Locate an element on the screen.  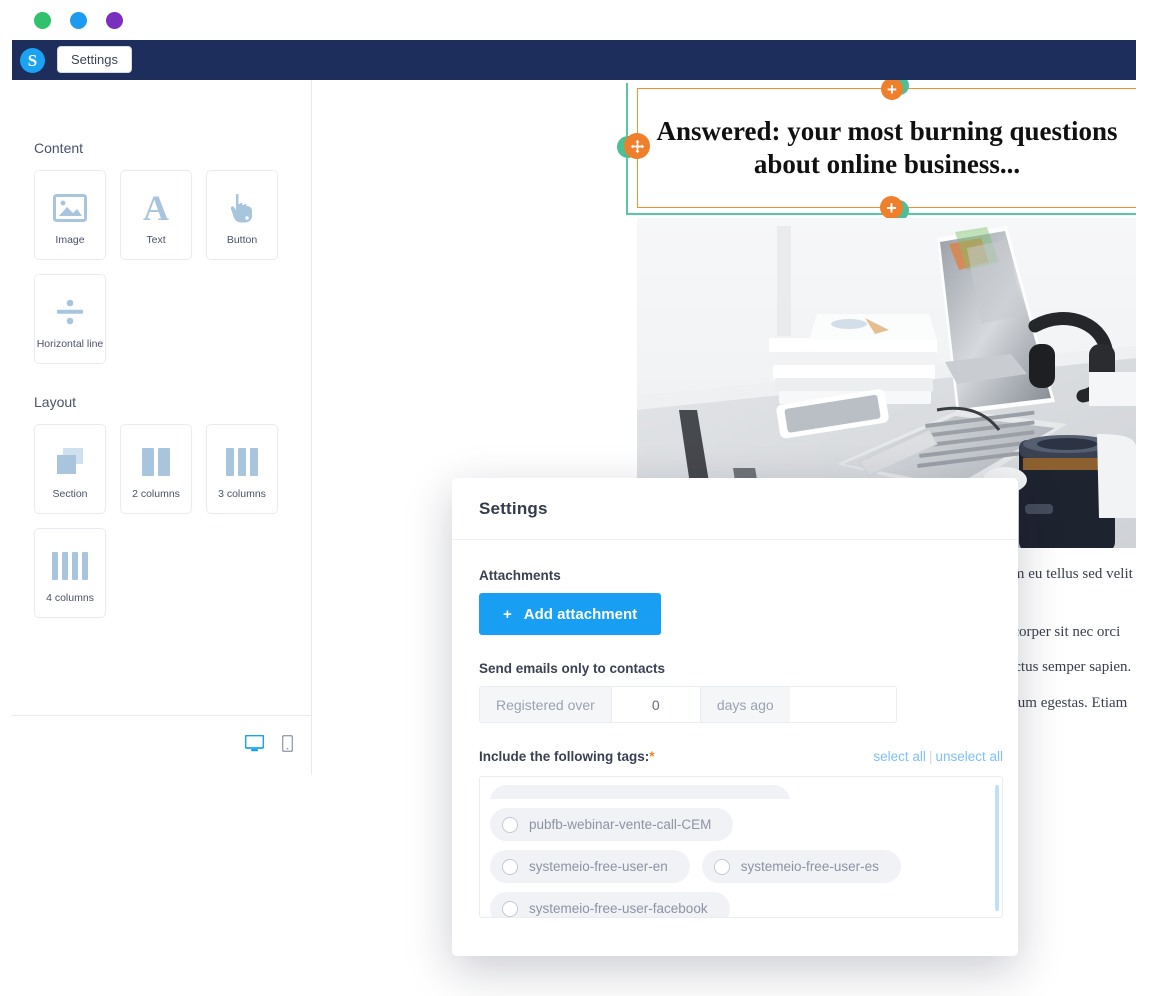
block-tile-section: Section is located at coordinates (70, 469).